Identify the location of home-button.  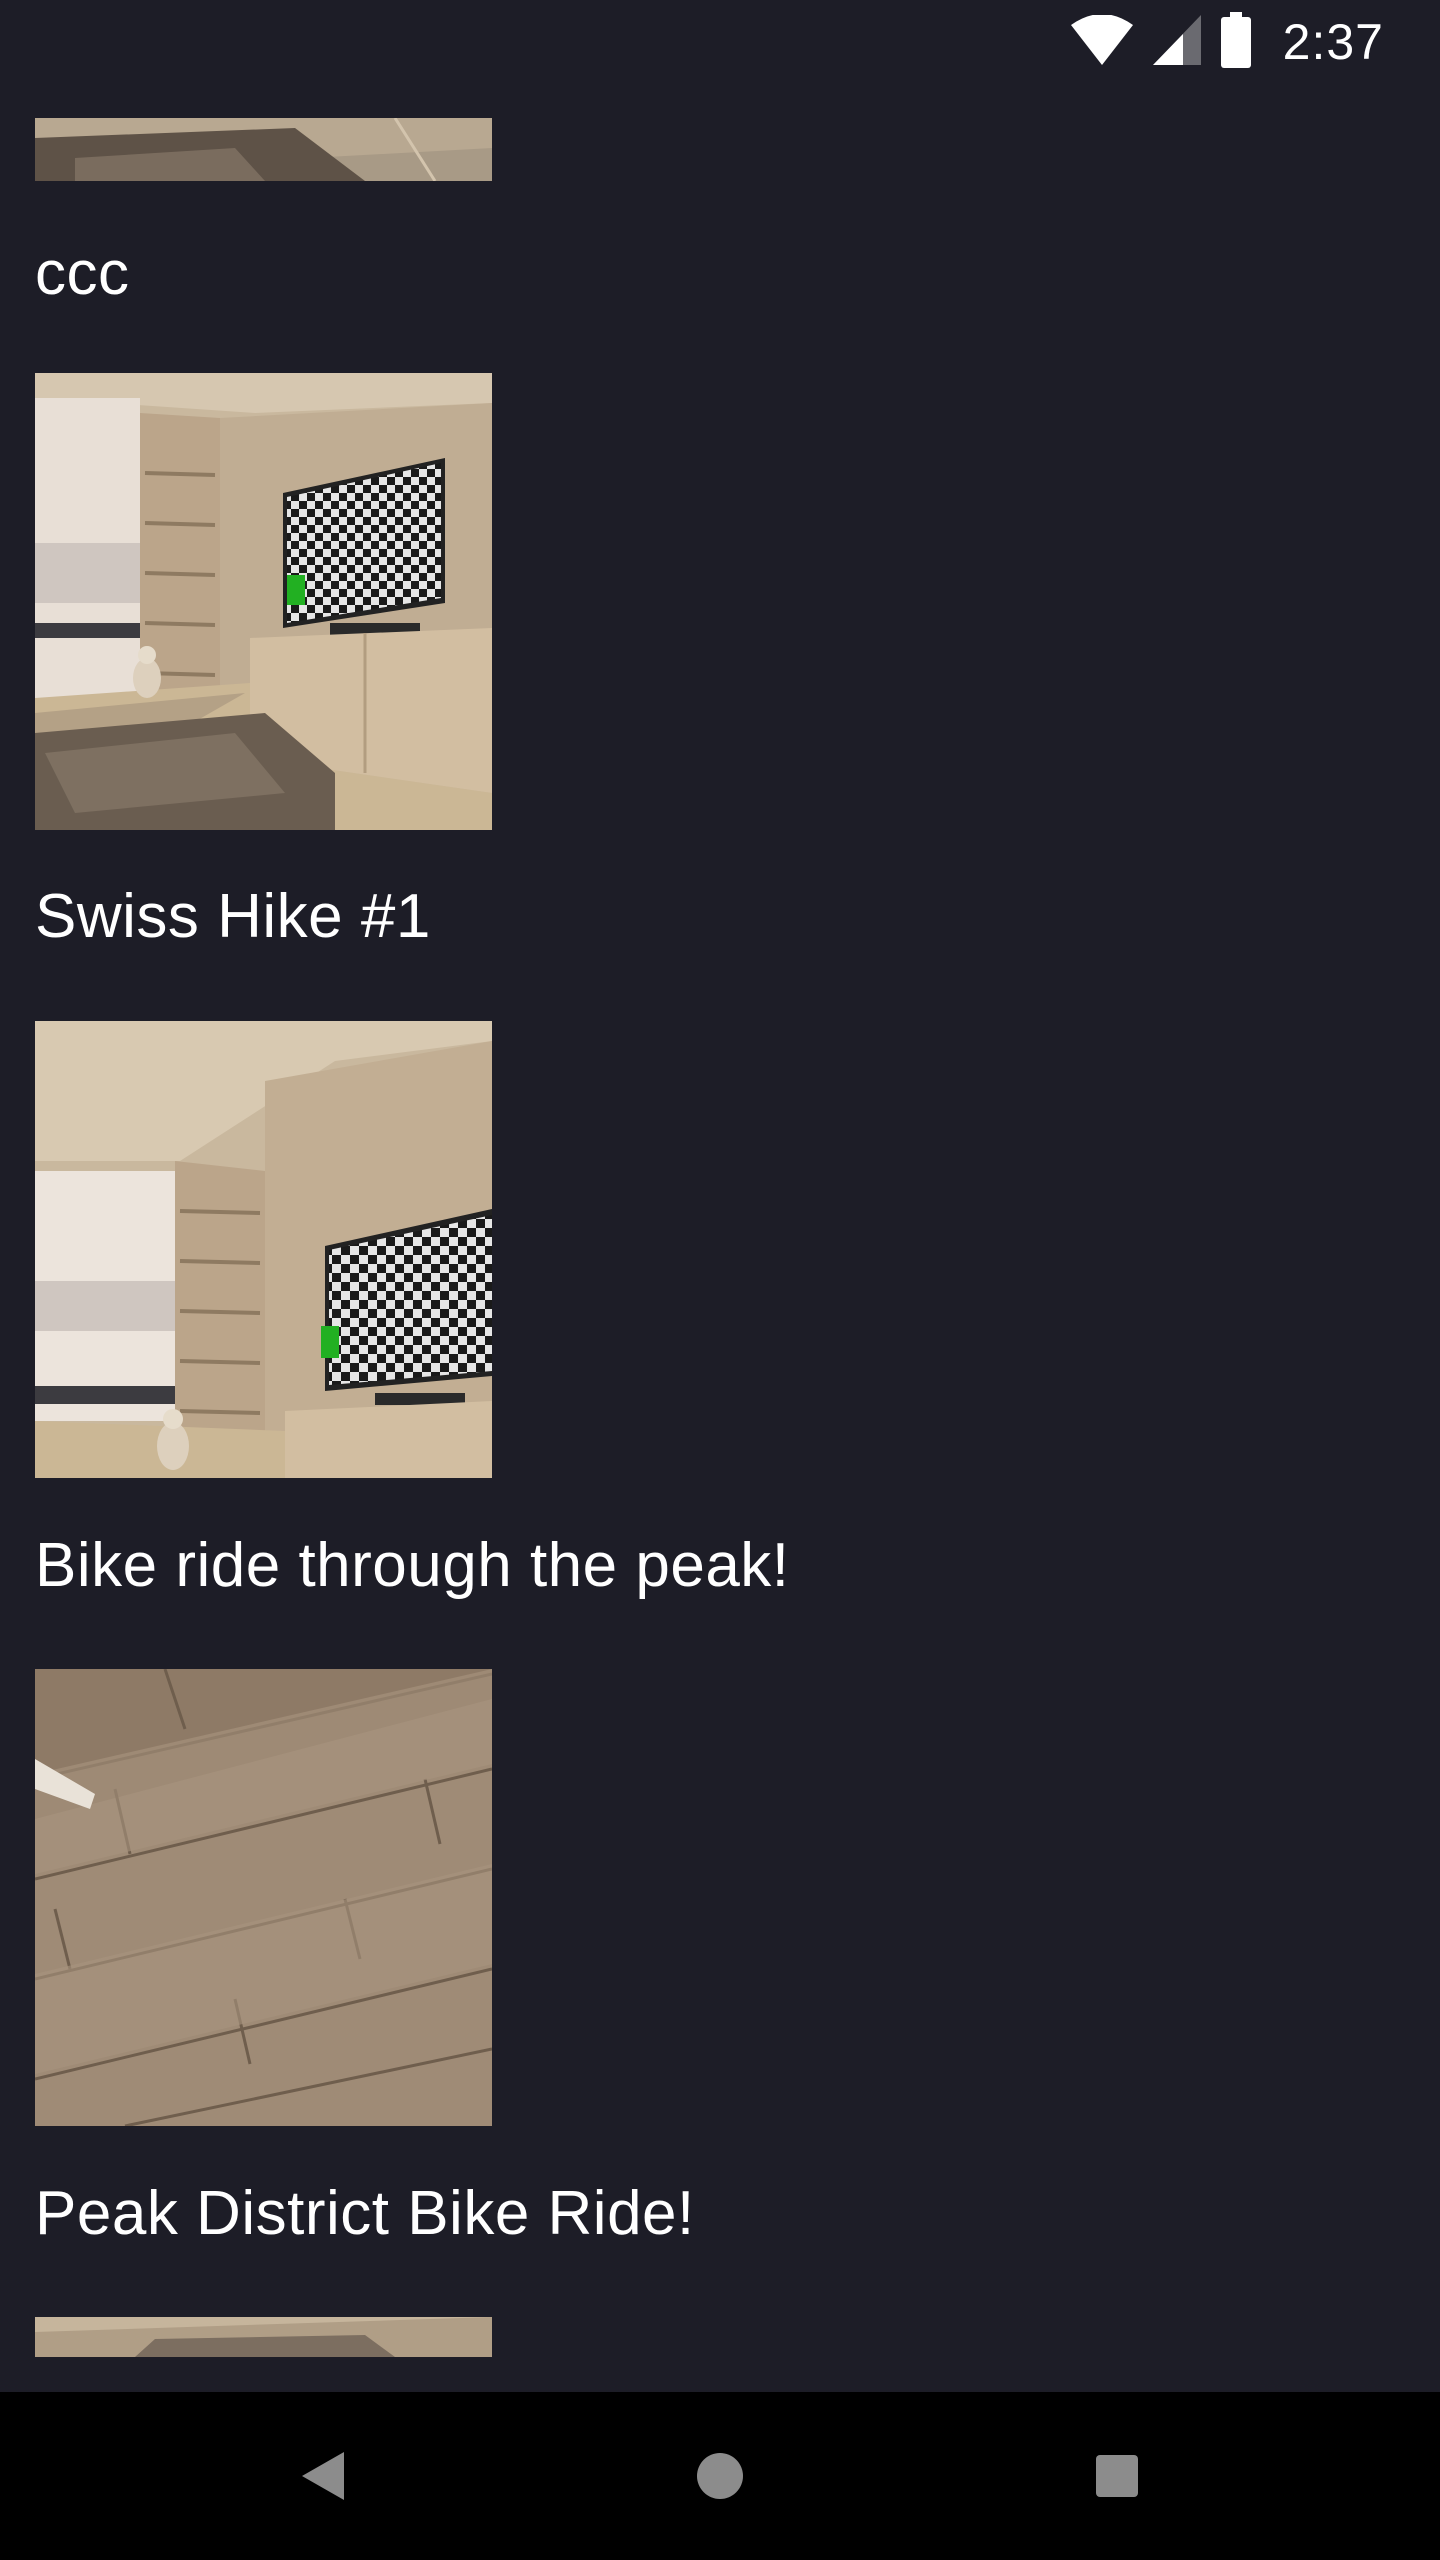
(720, 2476).